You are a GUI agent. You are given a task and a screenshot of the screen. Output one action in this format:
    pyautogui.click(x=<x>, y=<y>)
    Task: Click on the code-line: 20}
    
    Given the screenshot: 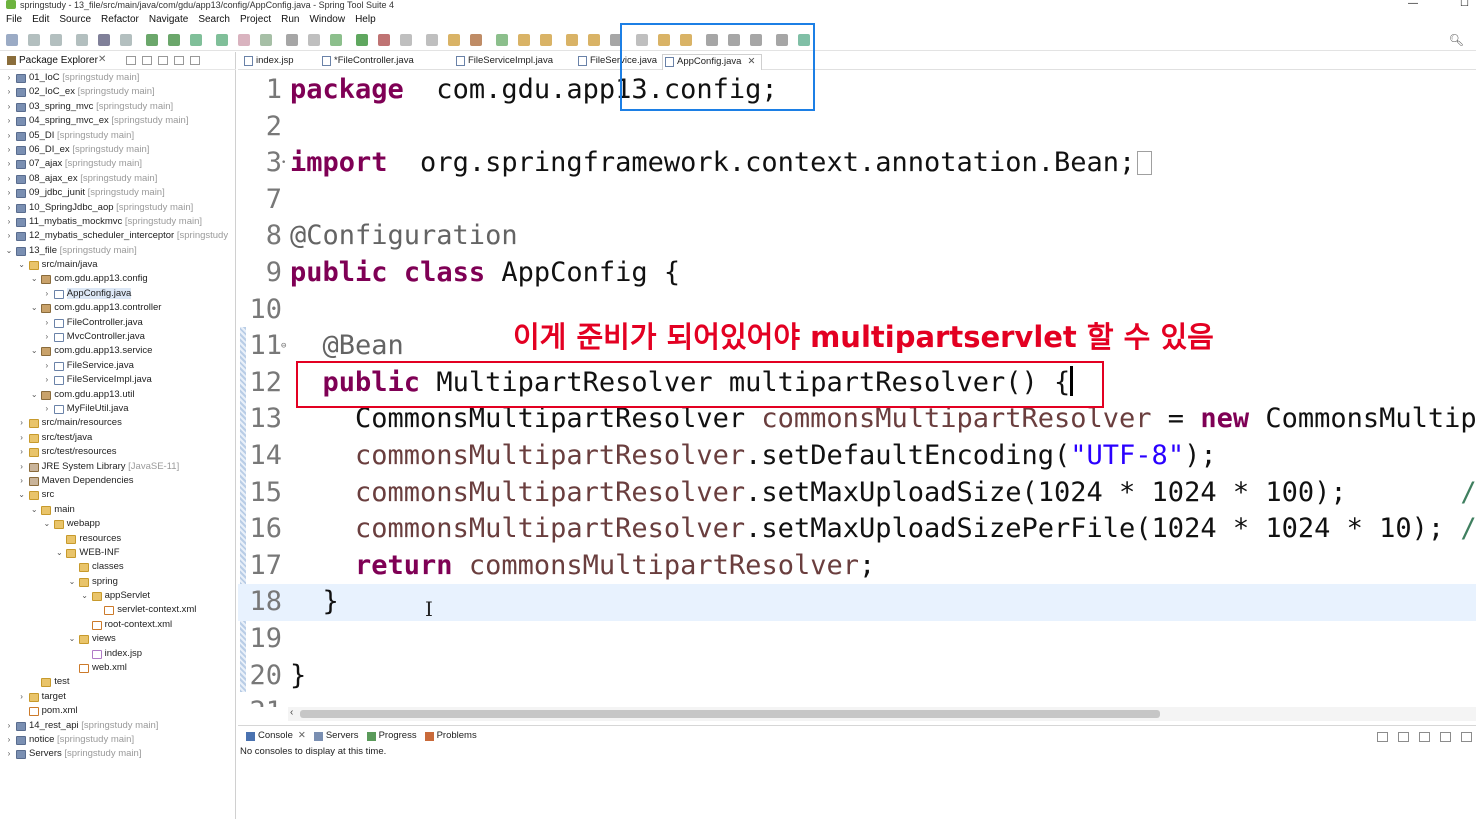 What is the action you would take?
    pyautogui.click(x=857, y=676)
    